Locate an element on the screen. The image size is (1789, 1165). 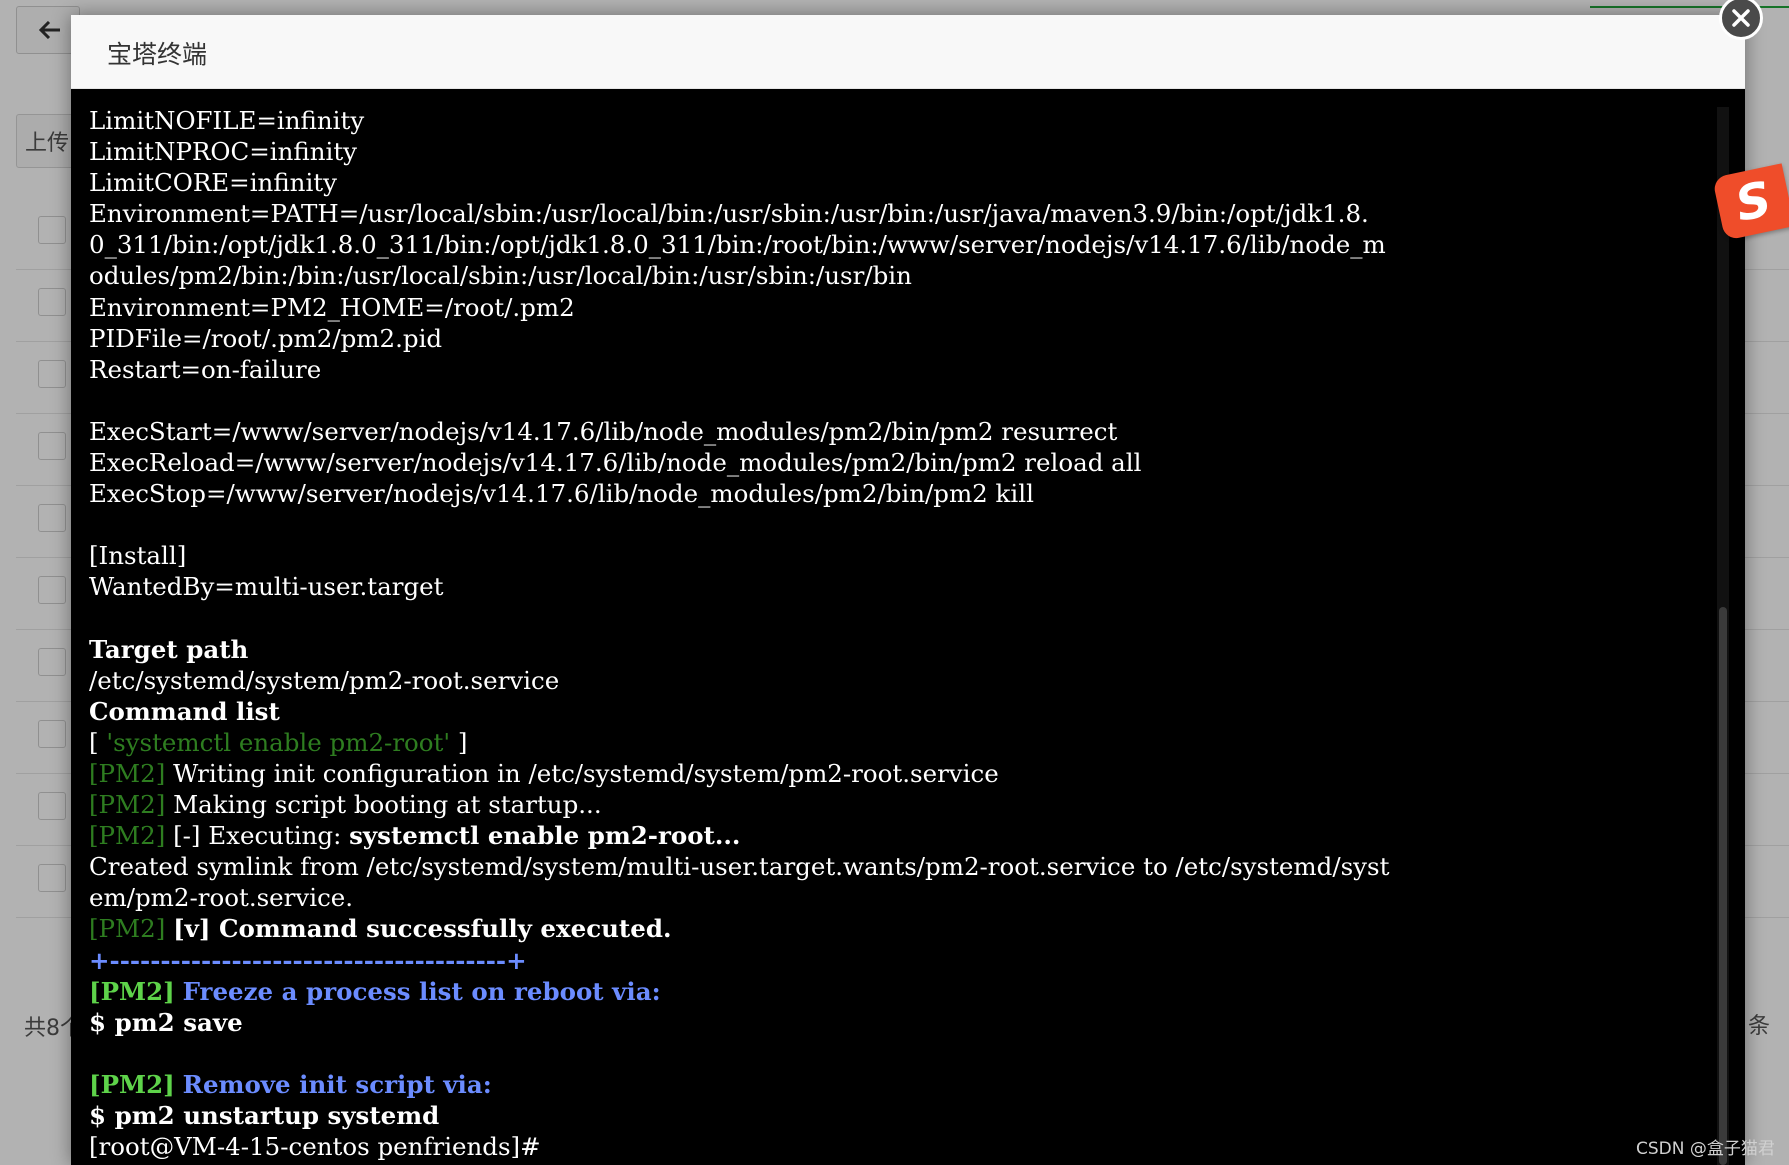
terminal-text: Command list is located at coordinates (184, 711).